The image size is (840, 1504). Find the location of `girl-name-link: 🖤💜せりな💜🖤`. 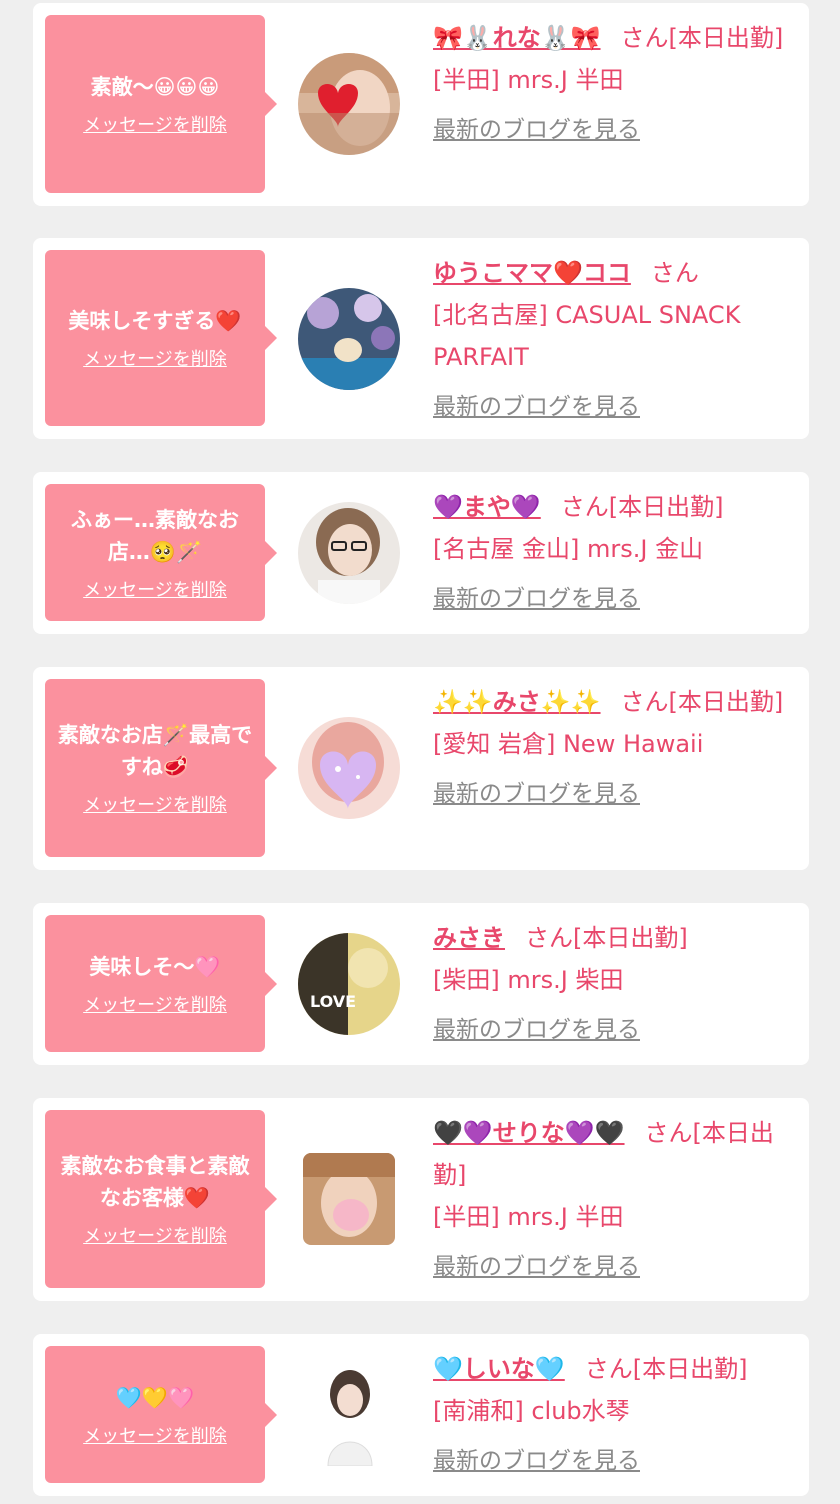

girl-name-link: 🖤💜せりな💜🖤 is located at coordinates (529, 1133).